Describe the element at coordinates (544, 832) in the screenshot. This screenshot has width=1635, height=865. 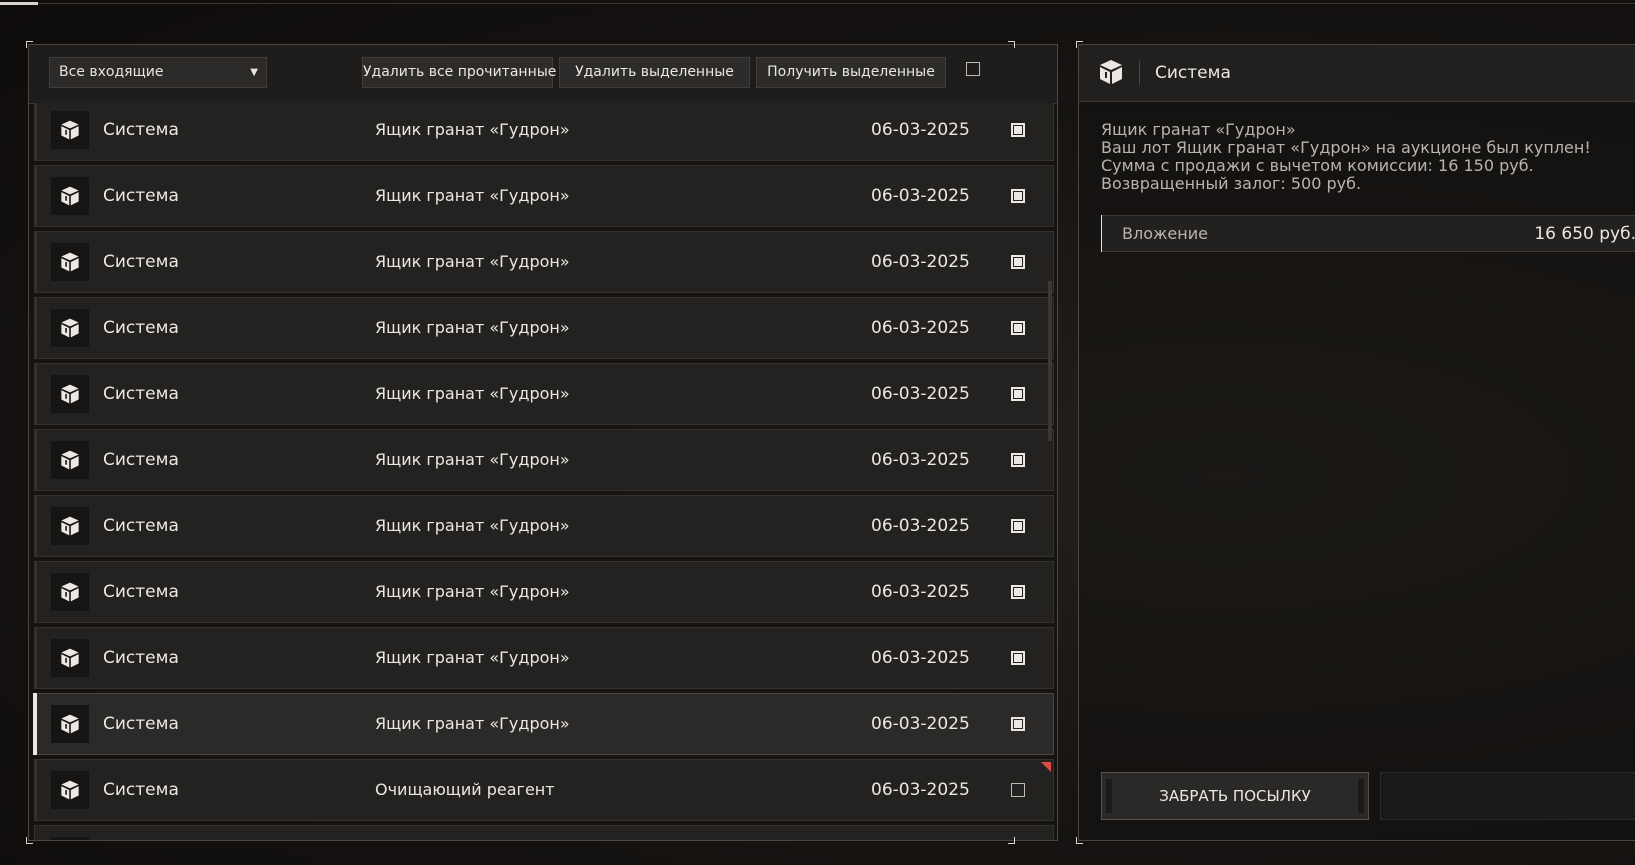
I see `mail-row-partial` at that location.